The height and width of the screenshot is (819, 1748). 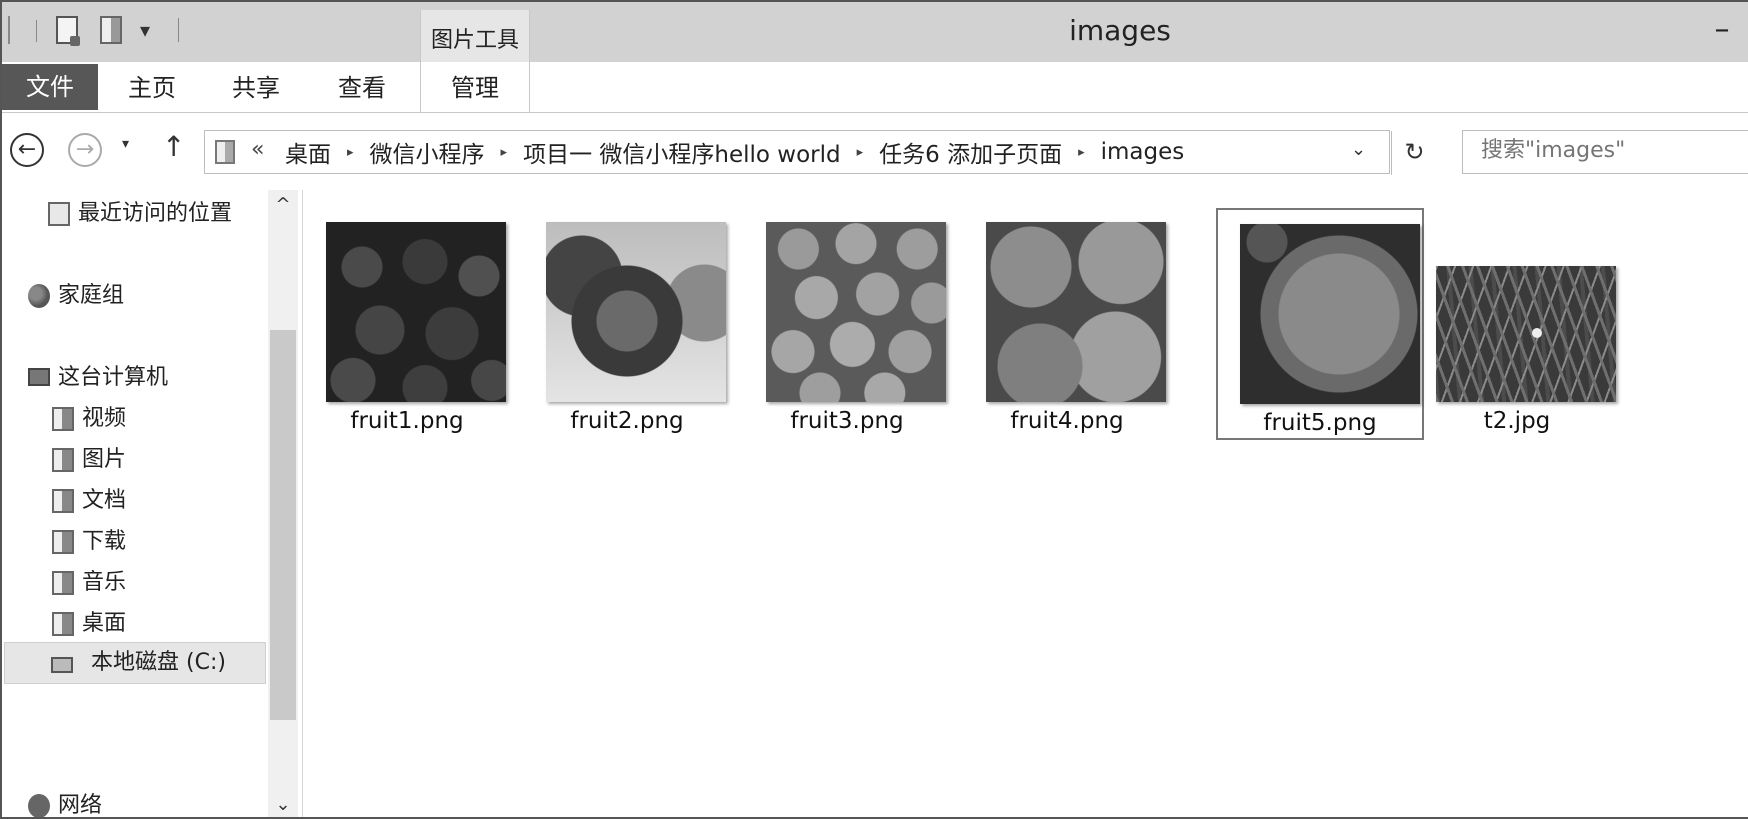 What do you see at coordinates (283, 804) in the screenshot?
I see `scroll-down-button: ⌄` at bounding box center [283, 804].